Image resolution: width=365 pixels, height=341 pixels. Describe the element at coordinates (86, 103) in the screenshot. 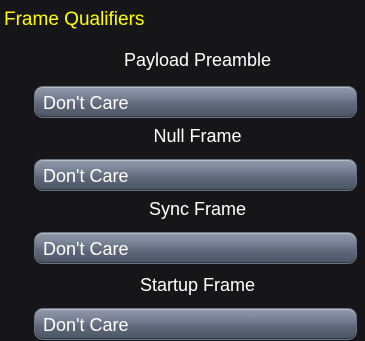

I see `payload-preamble-value: Don't Care` at that location.